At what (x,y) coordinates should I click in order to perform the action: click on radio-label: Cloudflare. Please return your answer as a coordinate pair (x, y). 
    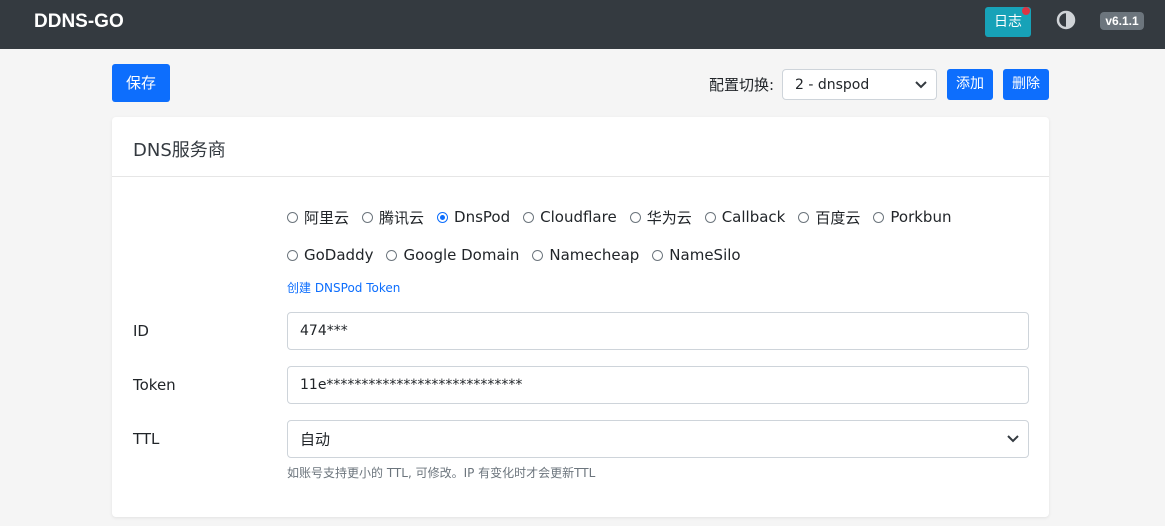
    Looking at the image, I should click on (578, 217).